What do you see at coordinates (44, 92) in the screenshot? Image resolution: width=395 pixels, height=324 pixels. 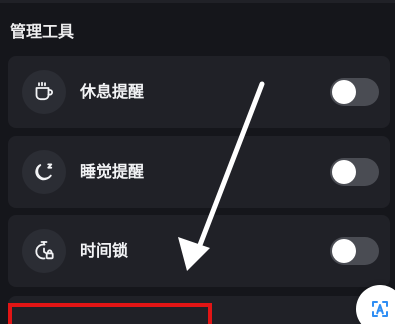 I see `coffee-cup-icon` at bounding box center [44, 92].